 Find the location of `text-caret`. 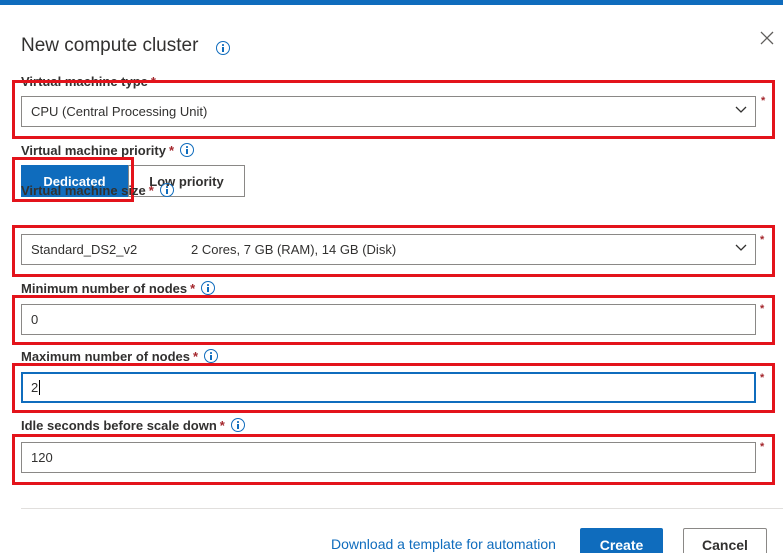

text-caret is located at coordinates (40, 387).